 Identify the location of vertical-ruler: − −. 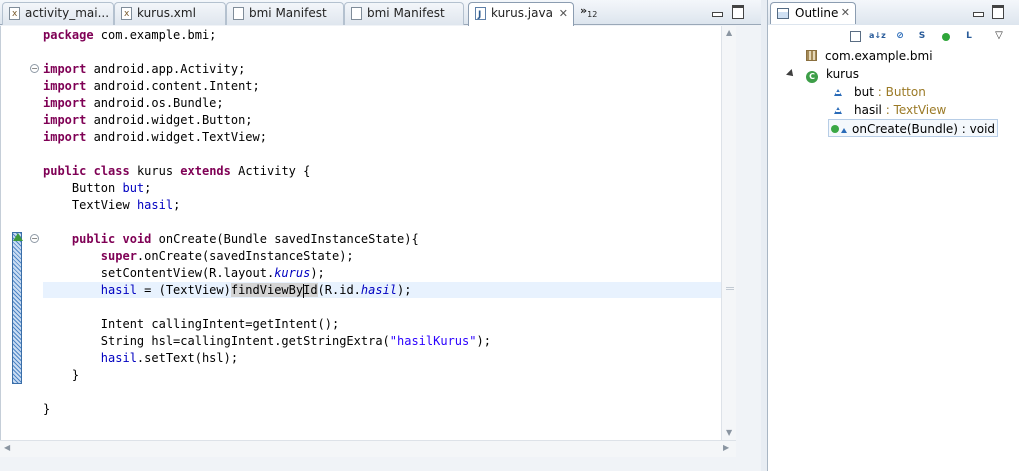
(20, 233).